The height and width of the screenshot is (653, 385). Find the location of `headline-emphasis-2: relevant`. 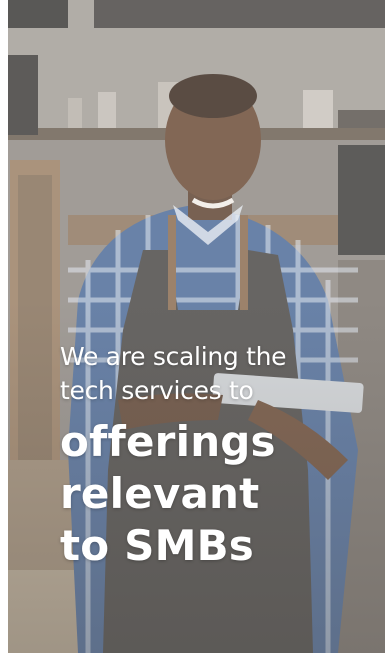

headline-emphasis-2: relevant is located at coordinates (160, 493).